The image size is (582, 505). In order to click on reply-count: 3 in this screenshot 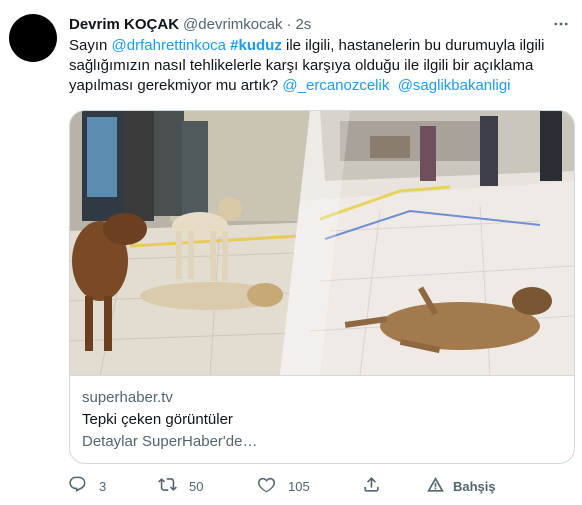, I will do `click(103, 486)`.